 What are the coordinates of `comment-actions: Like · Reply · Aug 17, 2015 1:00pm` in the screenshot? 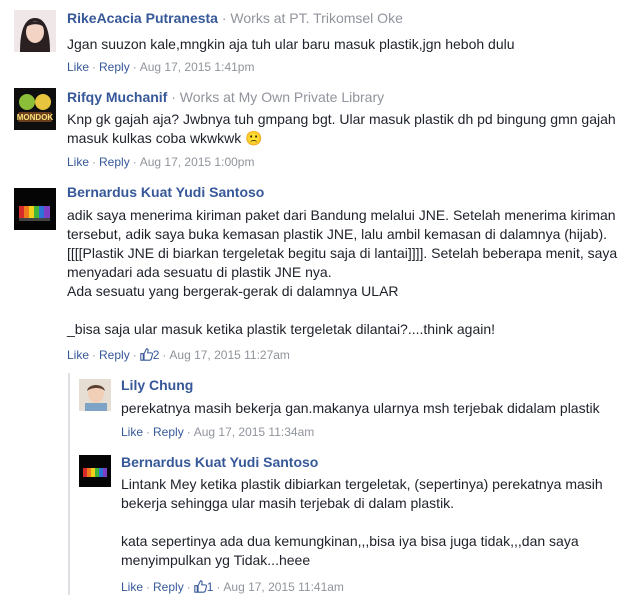 It's located at (161, 162).